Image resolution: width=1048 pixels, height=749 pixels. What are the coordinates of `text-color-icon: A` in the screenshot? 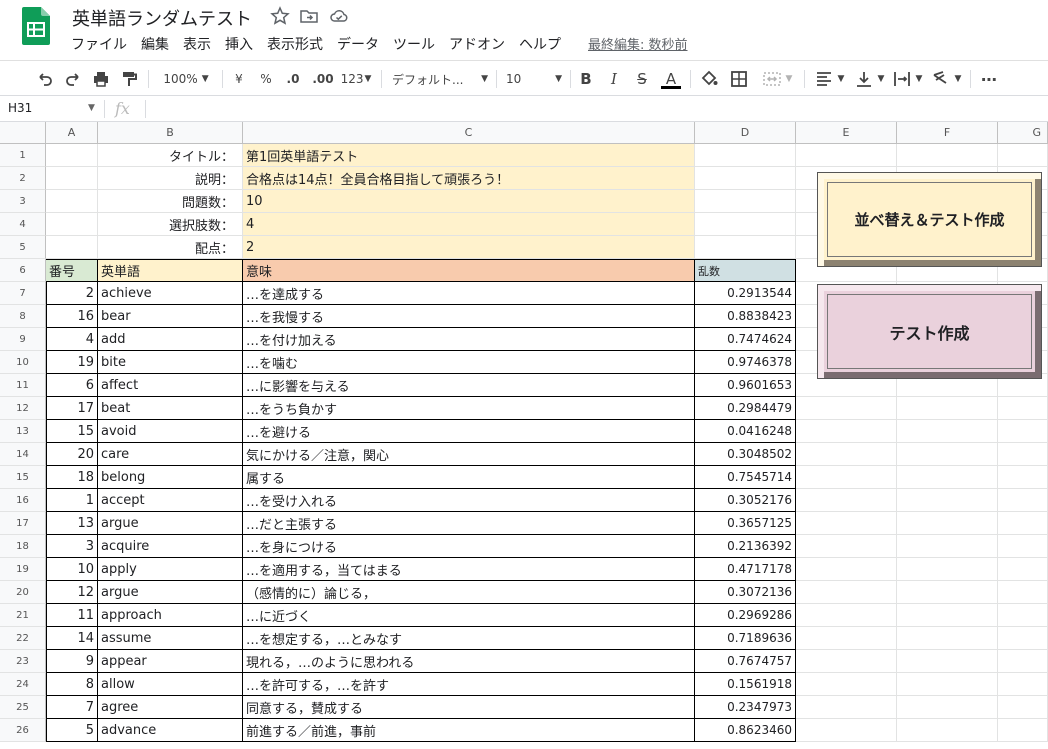 It's located at (671, 79).